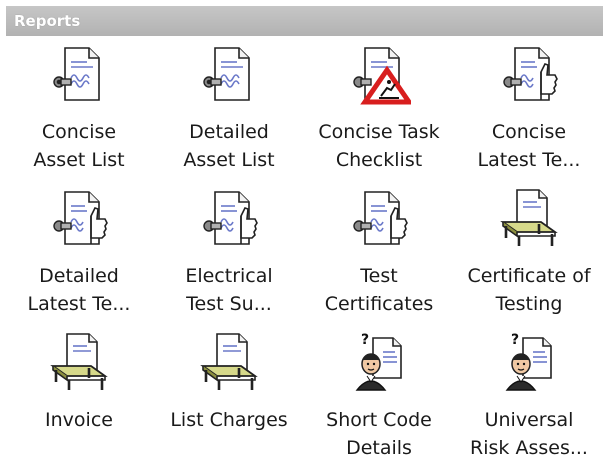 This screenshot has height=472, width=609. What do you see at coordinates (379, 420) in the screenshot?
I see `report-label-line1: Short Code` at bounding box center [379, 420].